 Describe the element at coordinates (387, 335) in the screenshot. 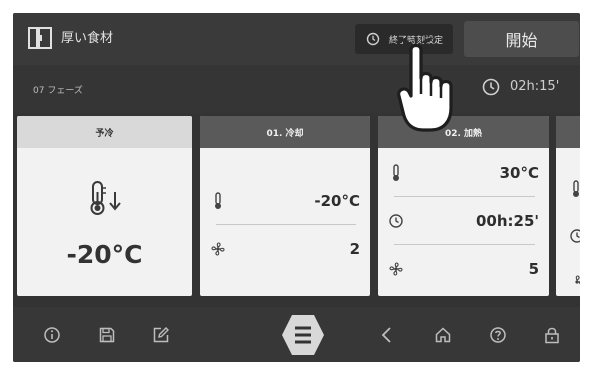

I see `back-icon` at that location.